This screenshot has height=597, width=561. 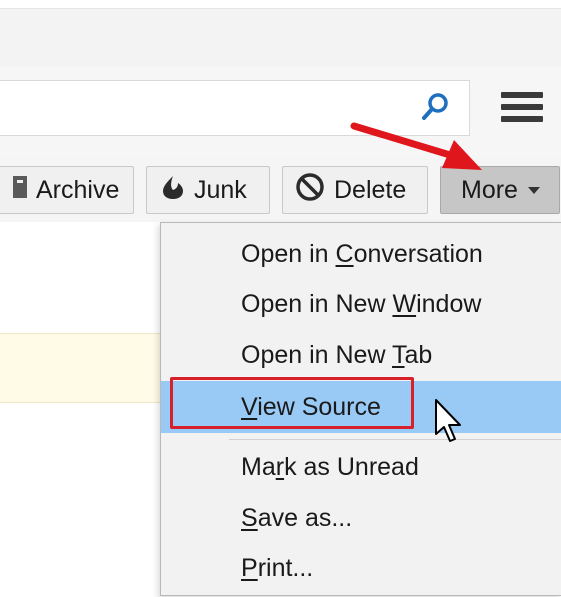 I want to click on menu-item-open-in-new-window: Open in New Window, so click(x=361, y=304).